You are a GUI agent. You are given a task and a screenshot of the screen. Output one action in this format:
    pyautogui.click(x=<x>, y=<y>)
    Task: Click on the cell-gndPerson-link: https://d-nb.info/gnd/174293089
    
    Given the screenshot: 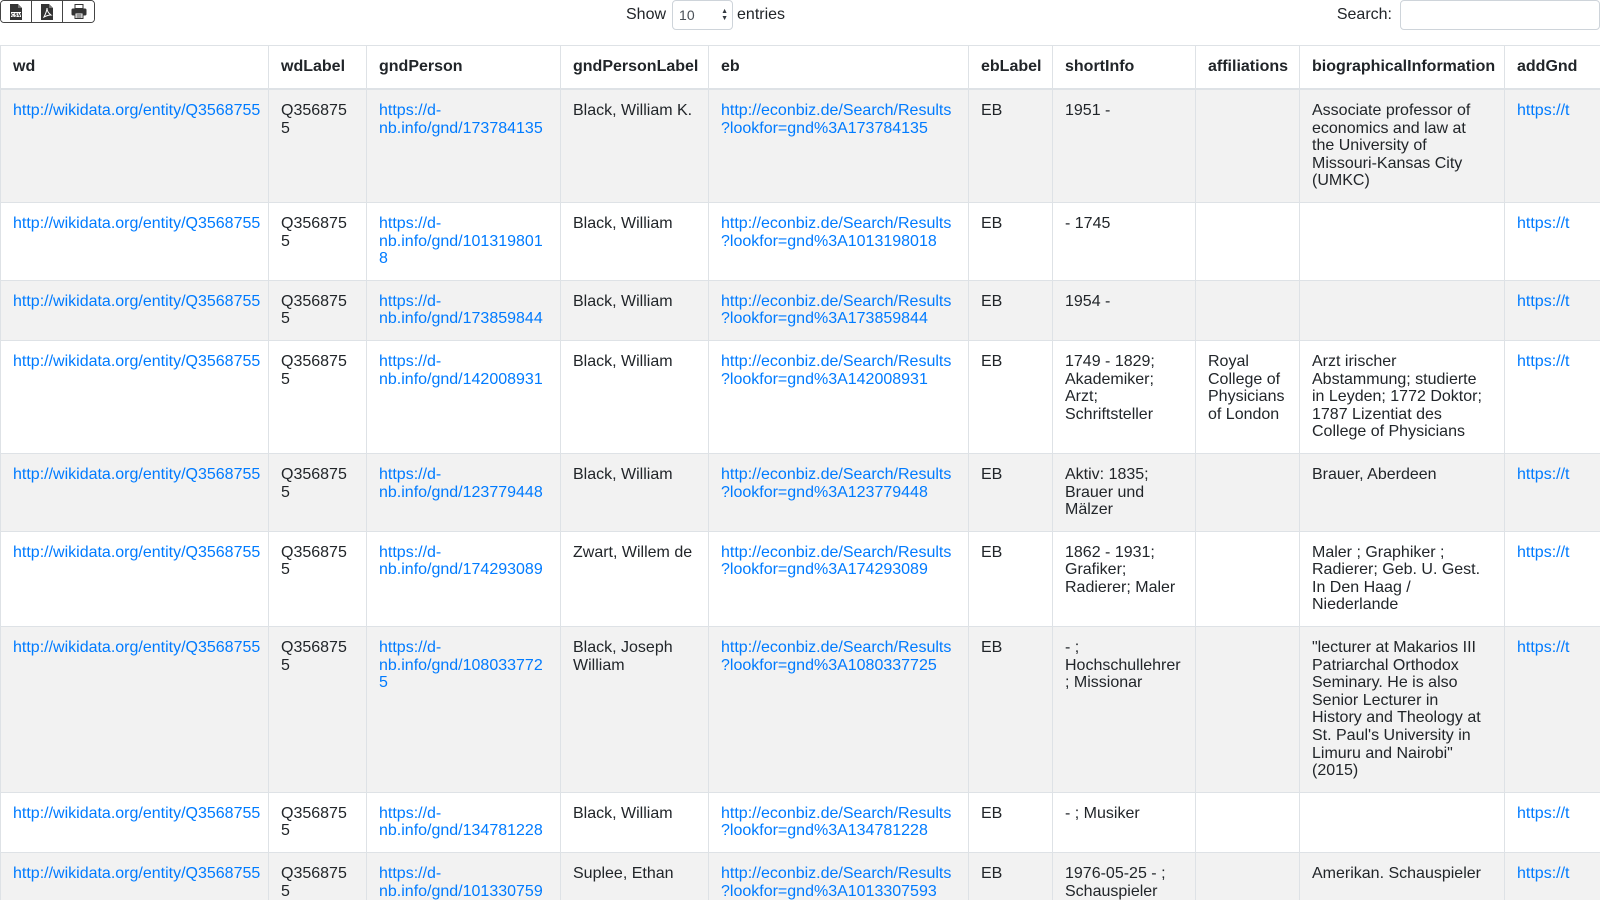 What is the action you would take?
    pyautogui.click(x=461, y=561)
    